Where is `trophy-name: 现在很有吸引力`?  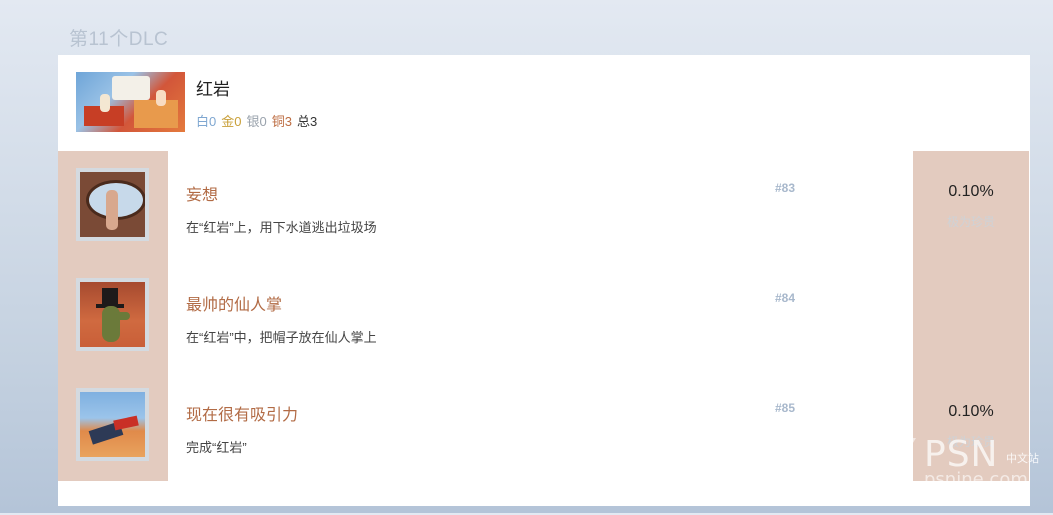
trophy-name: 现在很有吸引力 is located at coordinates (242, 413).